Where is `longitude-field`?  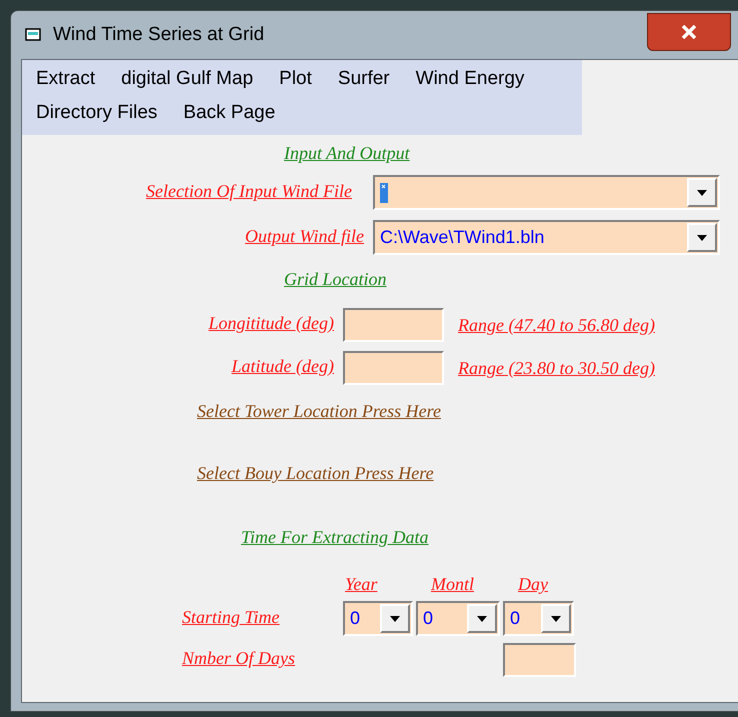
longitude-field is located at coordinates (393, 325).